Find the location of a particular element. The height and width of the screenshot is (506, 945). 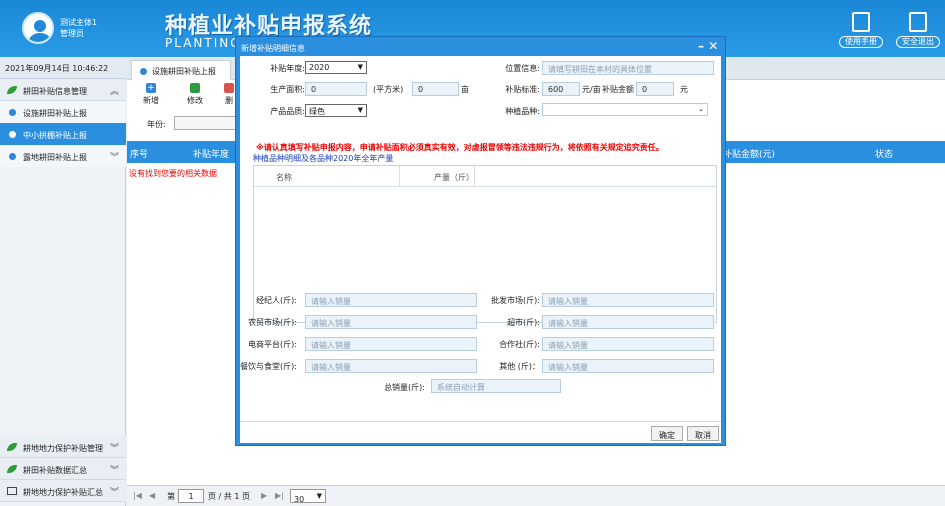

cooperative-sales-input: 请输入销量 is located at coordinates (628, 344).